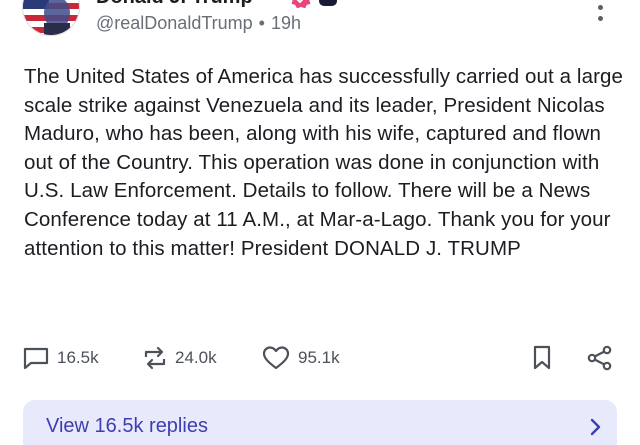 This screenshot has height=445, width=640. I want to click on handle: @realDonaldTrump, so click(174, 23).